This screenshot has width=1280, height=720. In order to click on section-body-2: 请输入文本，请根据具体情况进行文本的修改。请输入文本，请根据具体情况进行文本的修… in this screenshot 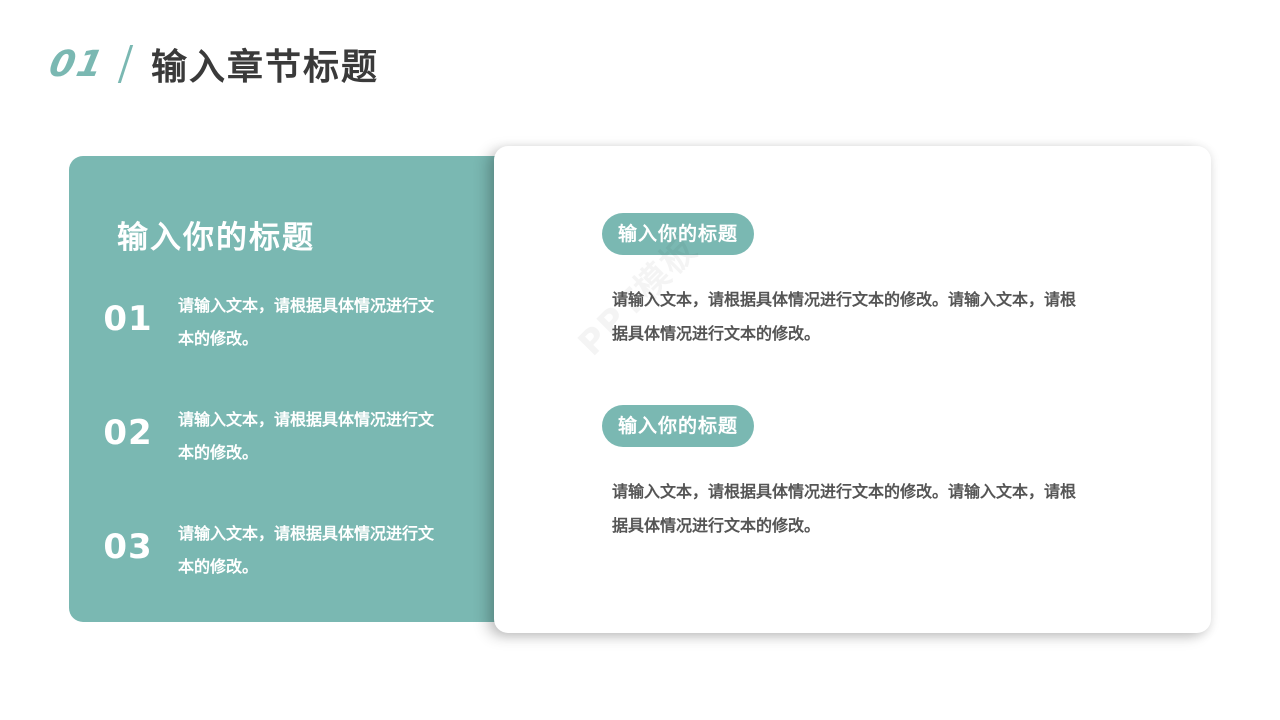, I will do `click(844, 508)`.